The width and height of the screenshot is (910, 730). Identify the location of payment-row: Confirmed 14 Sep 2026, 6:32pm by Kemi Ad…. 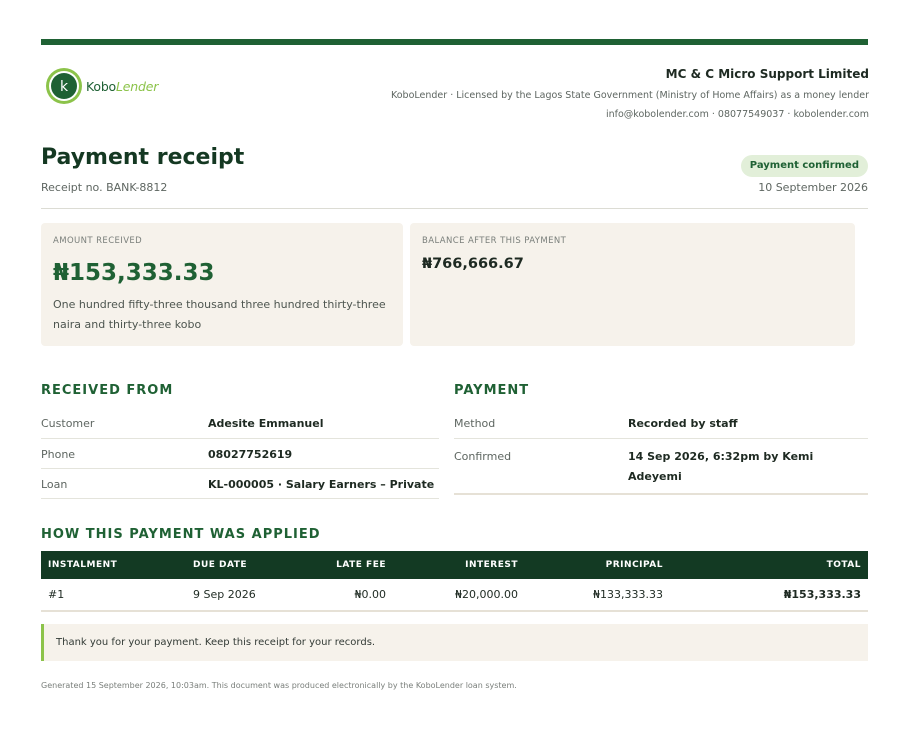
(661, 466).